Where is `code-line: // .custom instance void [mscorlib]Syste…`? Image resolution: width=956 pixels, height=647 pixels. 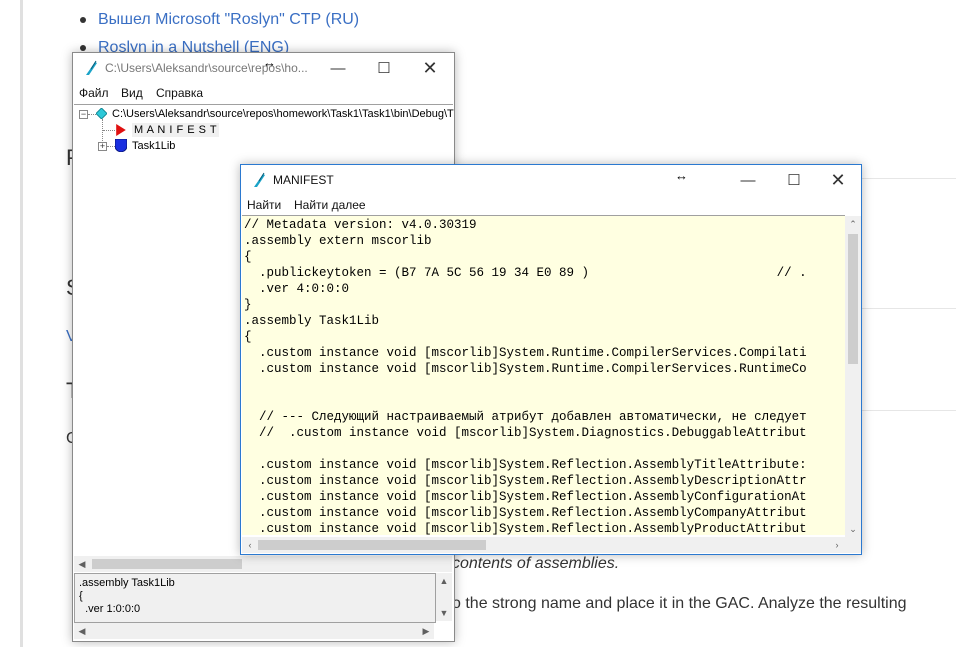 code-line: // .custom instance void [mscorlib]Syste… is located at coordinates (525, 433).